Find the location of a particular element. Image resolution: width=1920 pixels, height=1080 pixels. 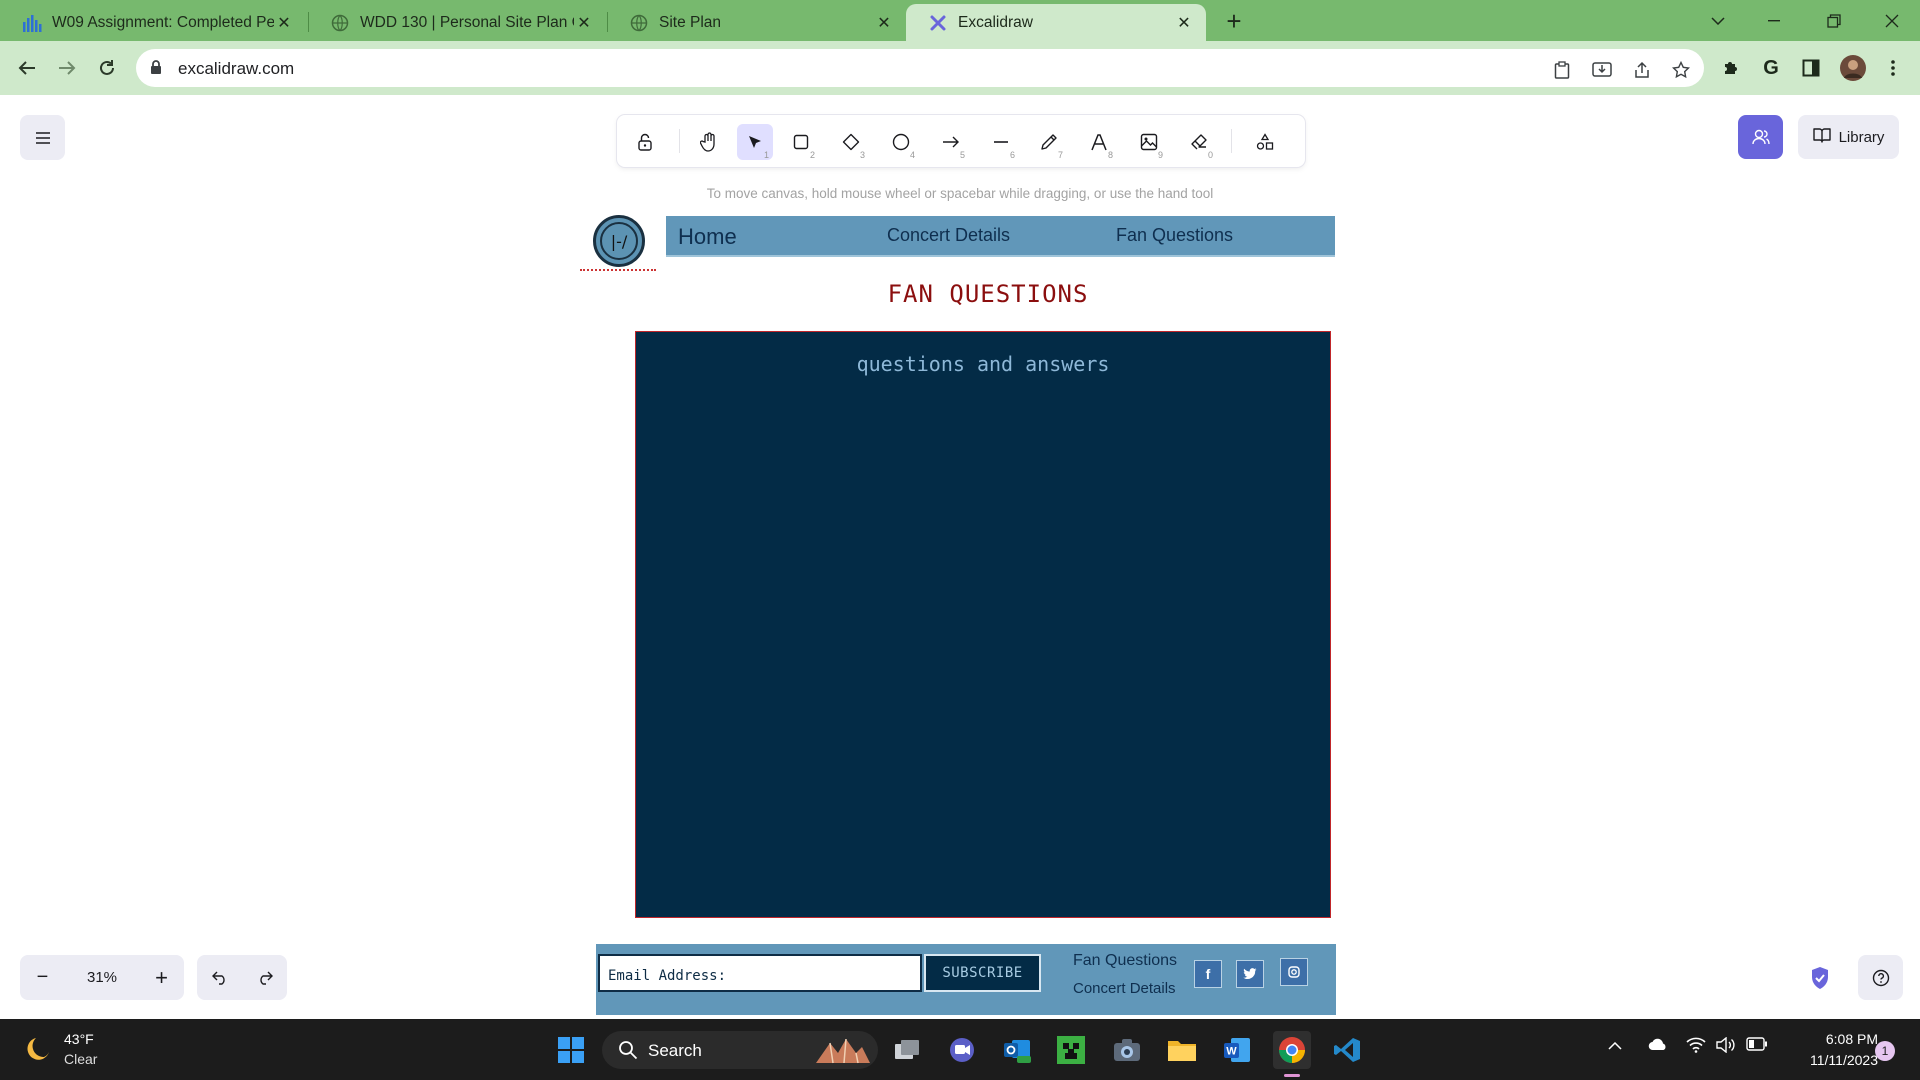

windows-taskbar: 43°F Clear Search W 6:08 PM 11/11/2023 1 is located at coordinates (960, 1049).